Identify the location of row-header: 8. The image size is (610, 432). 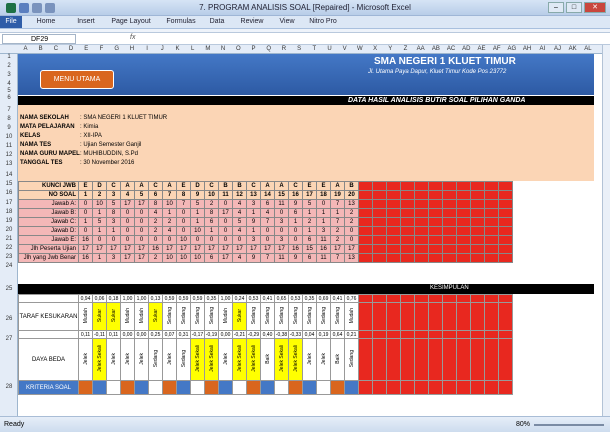
(9, 119).